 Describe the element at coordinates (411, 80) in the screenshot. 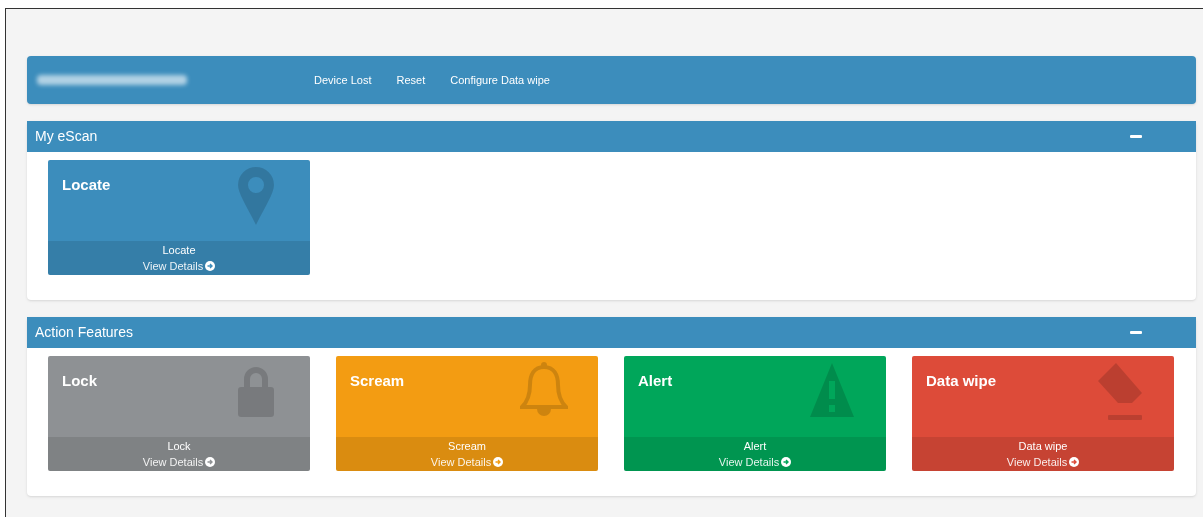

I see `nav-link: Reset` at that location.